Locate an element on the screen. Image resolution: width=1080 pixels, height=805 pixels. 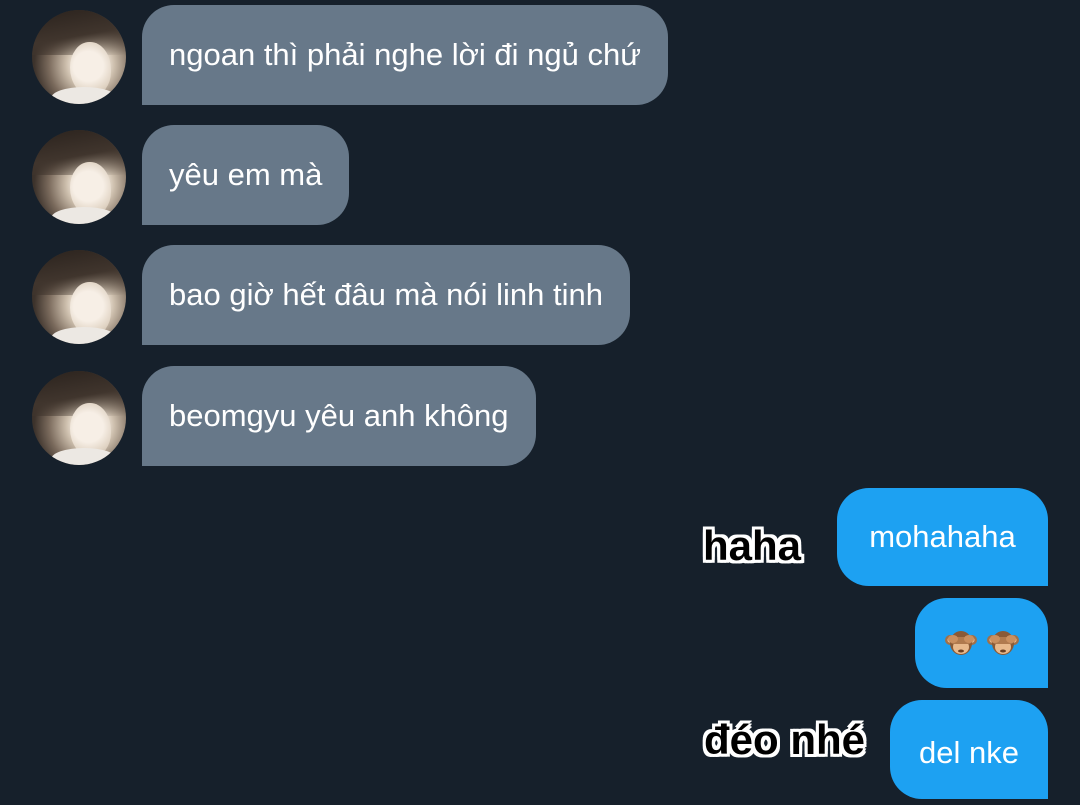
message-text: del nke is located at coordinates (969, 752).